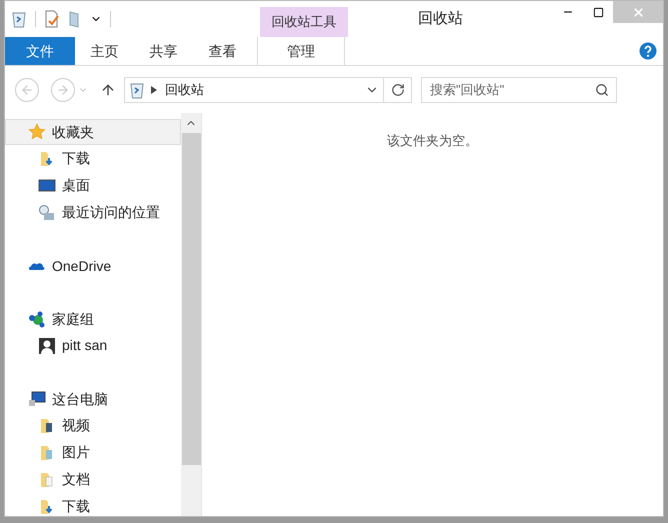 The width and height of the screenshot is (668, 523). Describe the element at coordinates (268, 89) in the screenshot. I see `address-bar: 回收站` at that location.